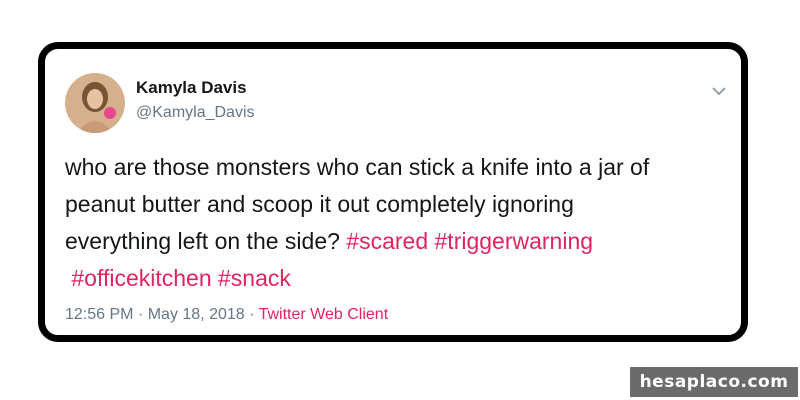 The height and width of the screenshot is (400, 800). Describe the element at coordinates (95, 103) in the screenshot. I see `avatar` at that location.